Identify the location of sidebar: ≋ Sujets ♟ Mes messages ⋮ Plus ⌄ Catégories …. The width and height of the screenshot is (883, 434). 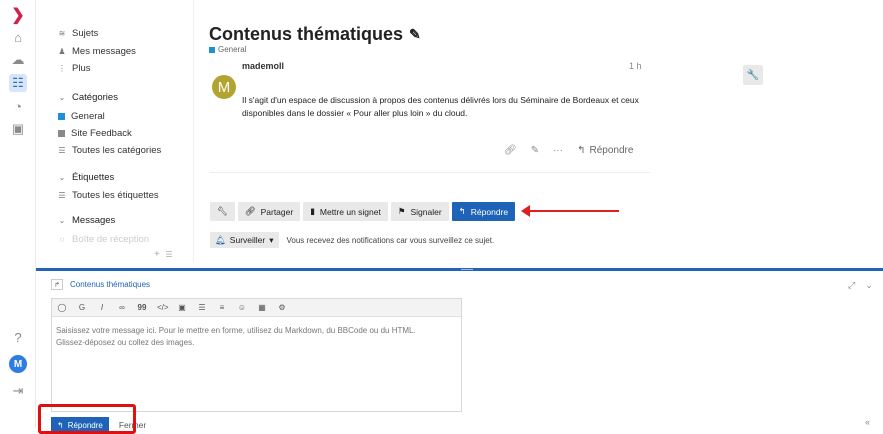
(115, 131).